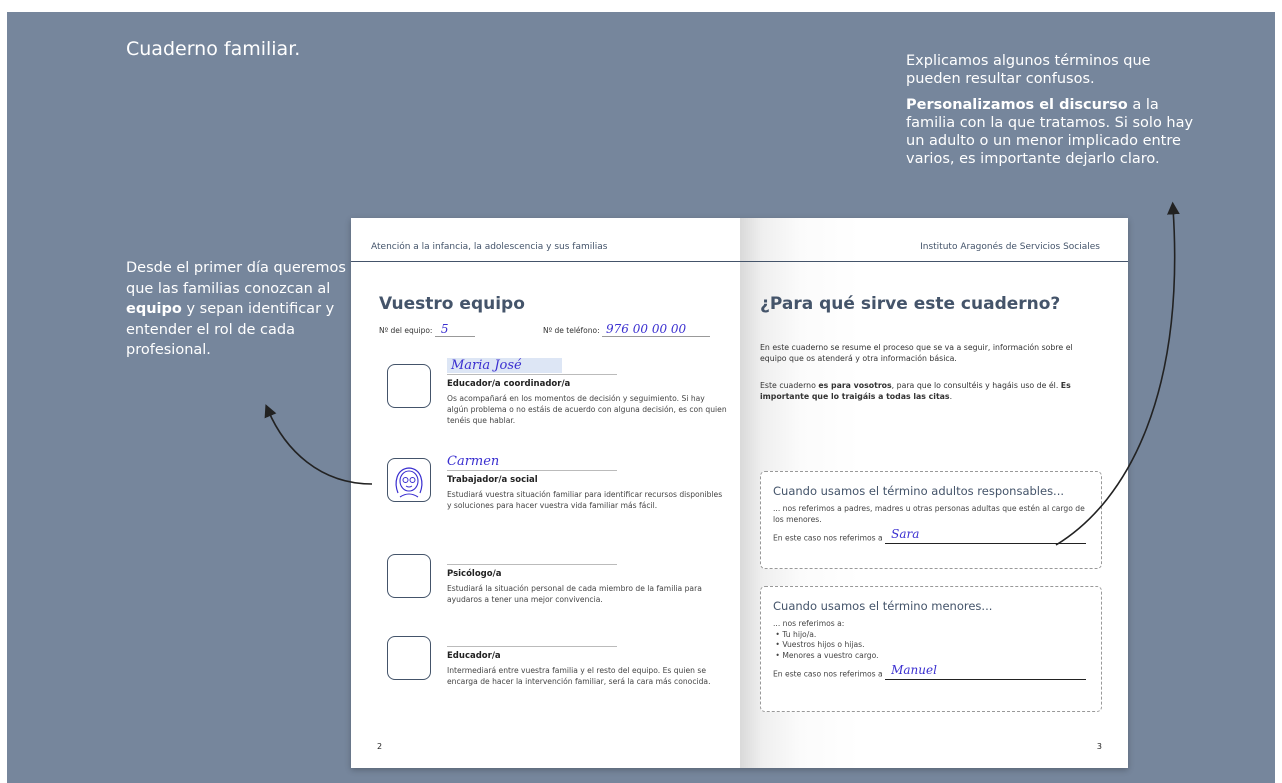 The height and width of the screenshot is (783, 1282). What do you see at coordinates (154, 309) in the screenshot?
I see `note-bold: equipo` at bounding box center [154, 309].